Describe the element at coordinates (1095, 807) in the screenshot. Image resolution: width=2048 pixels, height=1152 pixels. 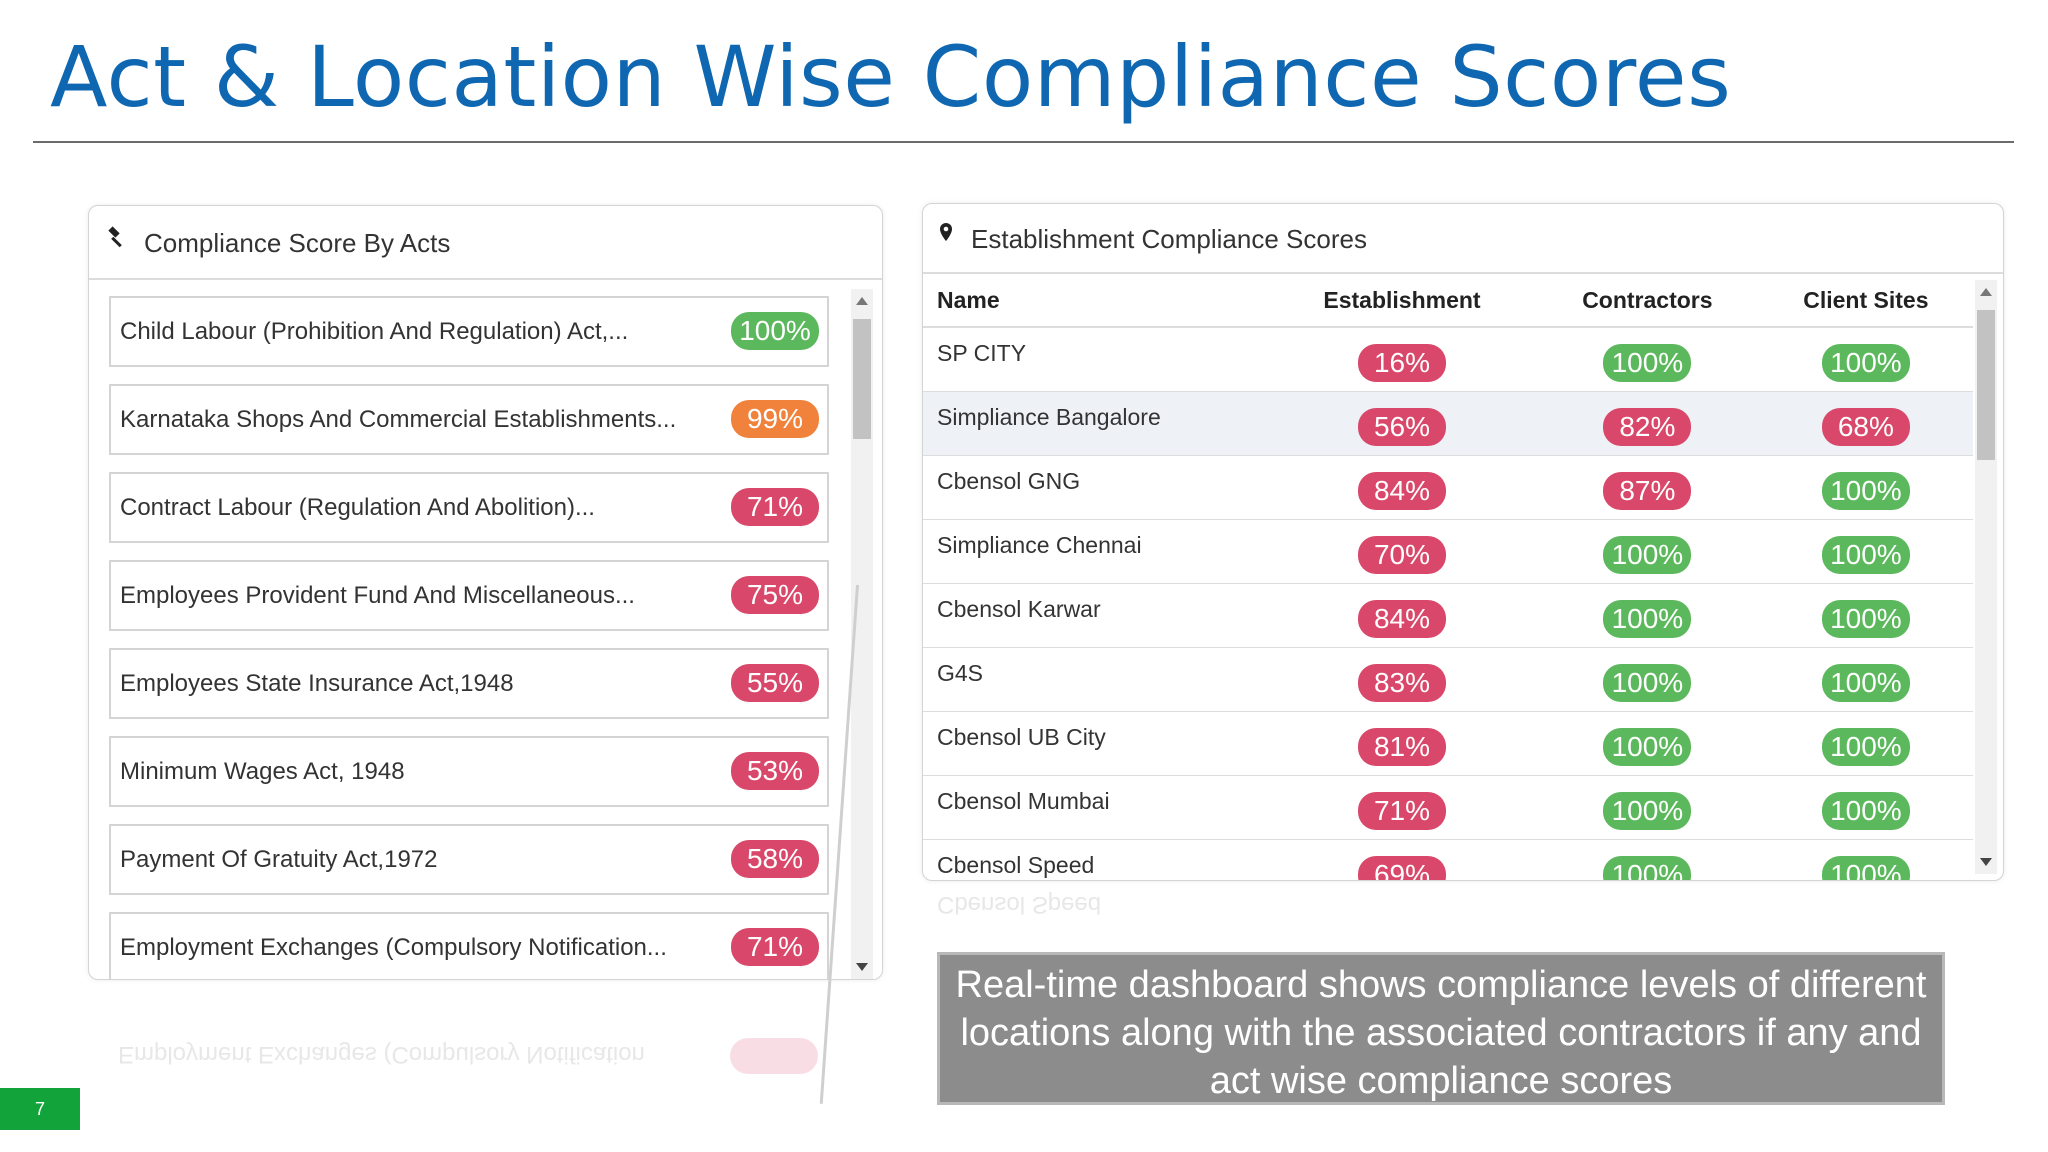
I see `location-name: Cbensol Mumbai` at that location.